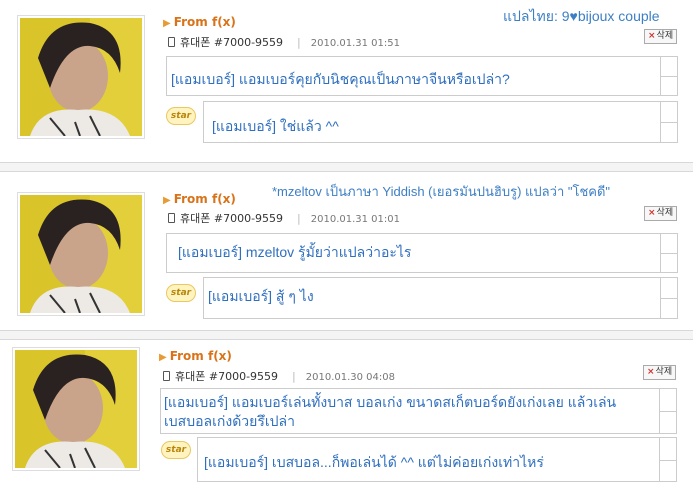  What do you see at coordinates (284, 218) in the screenshot?
I see `phone-line: 휴대폰 #7000-9559 | 2010.01.31 01:01` at bounding box center [284, 218].